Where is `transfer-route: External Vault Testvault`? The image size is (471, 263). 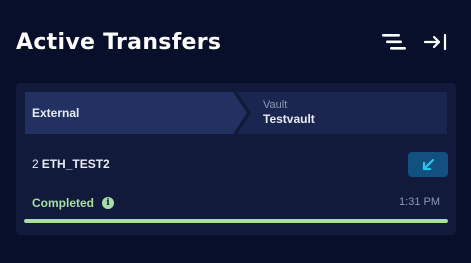 transfer-route: External Vault Testvault is located at coordinates (236, 113).